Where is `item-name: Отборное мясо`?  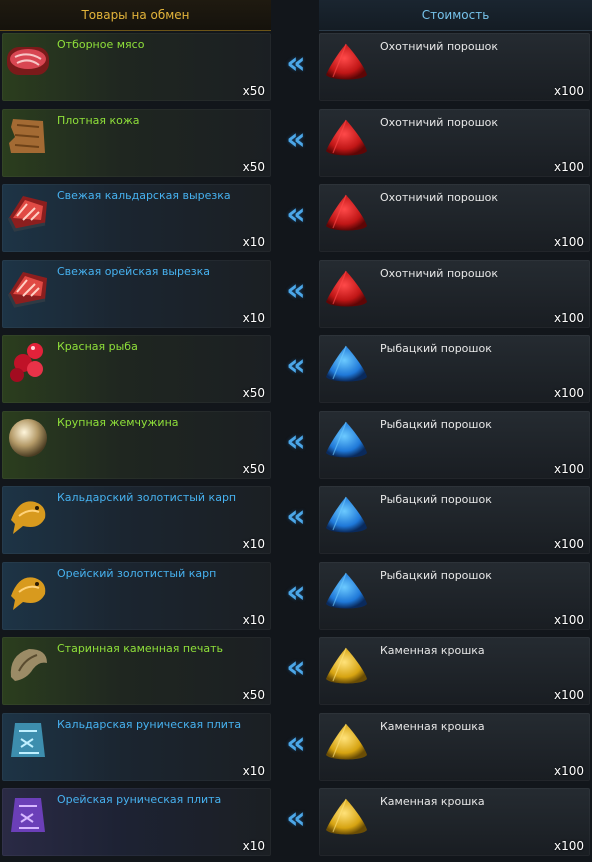 item-name: Отборное мясо is located at coordinates (101, 44).